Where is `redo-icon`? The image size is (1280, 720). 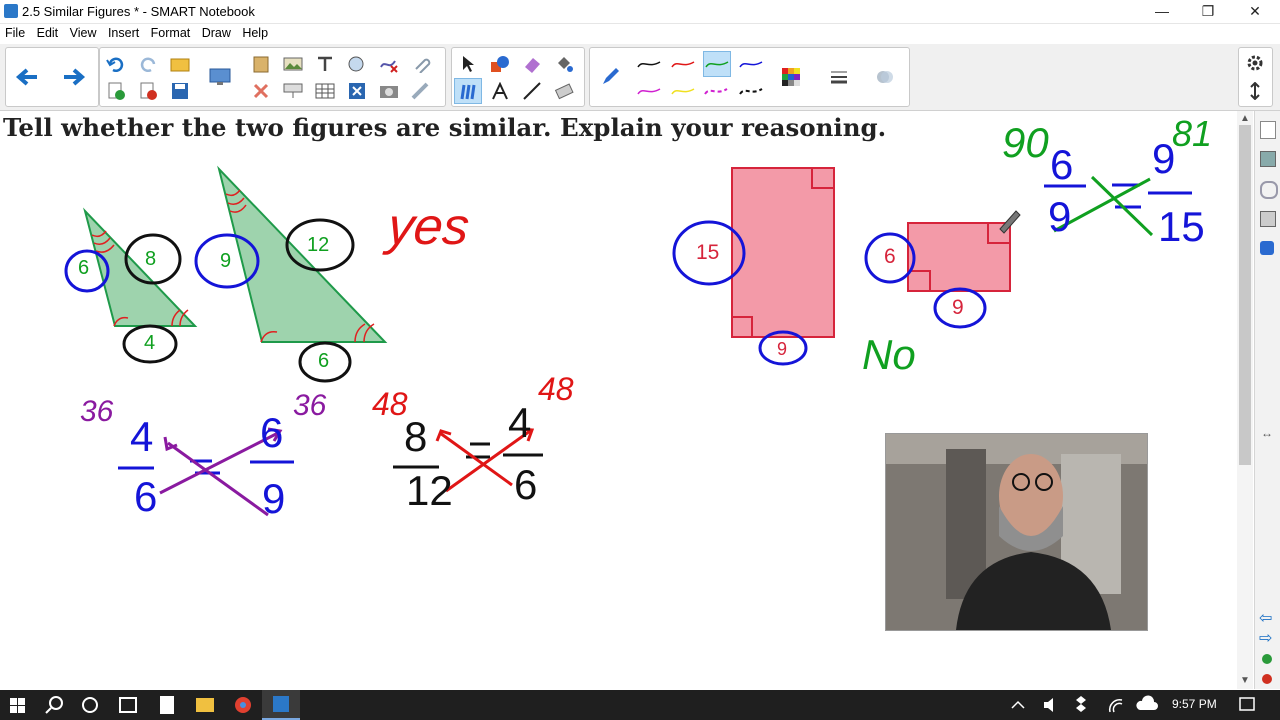
redo-icon is located at coordinates (148, 64).